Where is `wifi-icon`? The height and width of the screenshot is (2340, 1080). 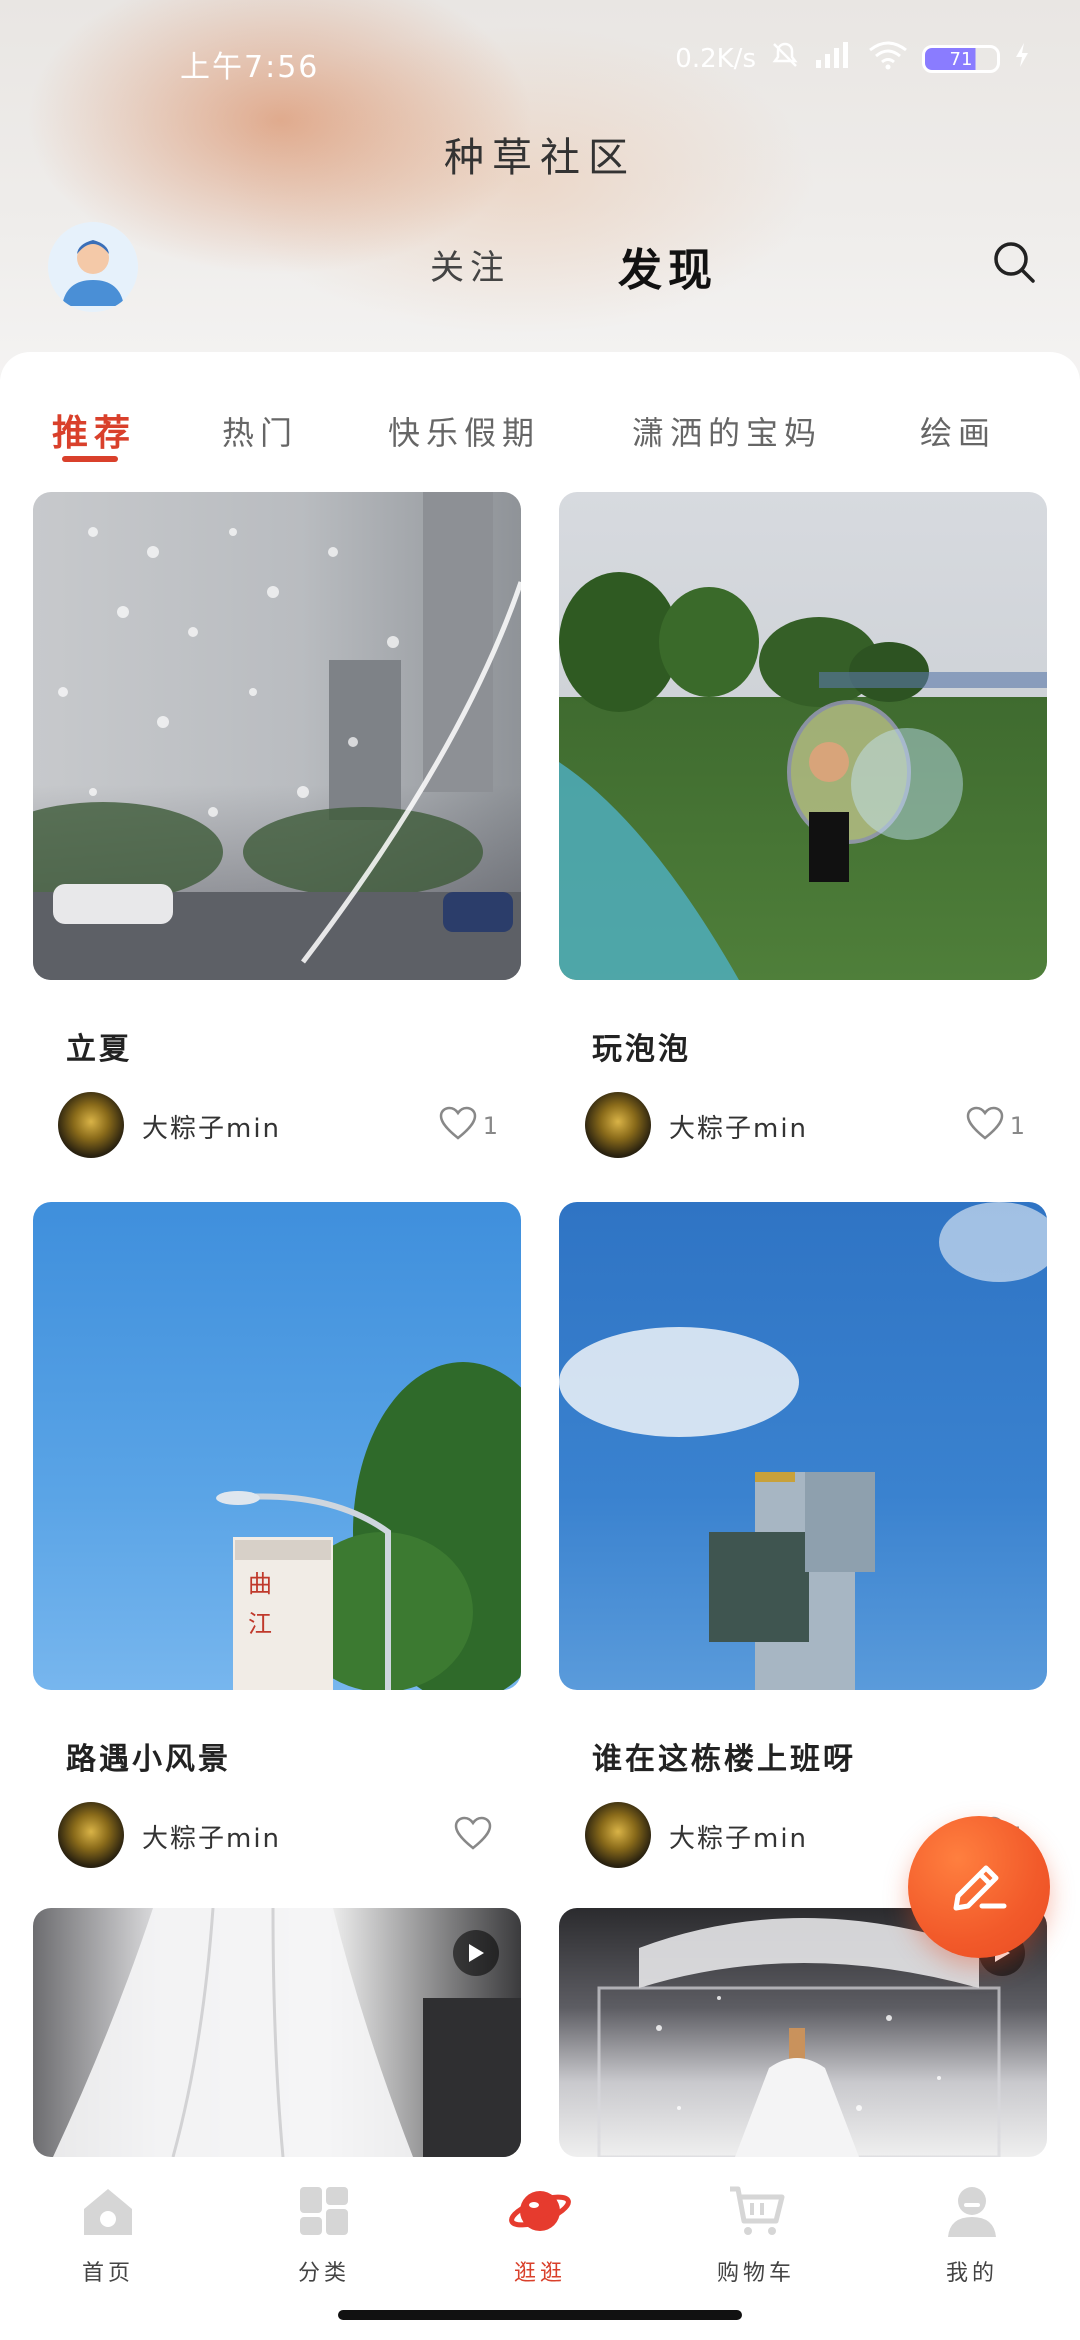 wifi-icon is located at coordinates (888, 59).